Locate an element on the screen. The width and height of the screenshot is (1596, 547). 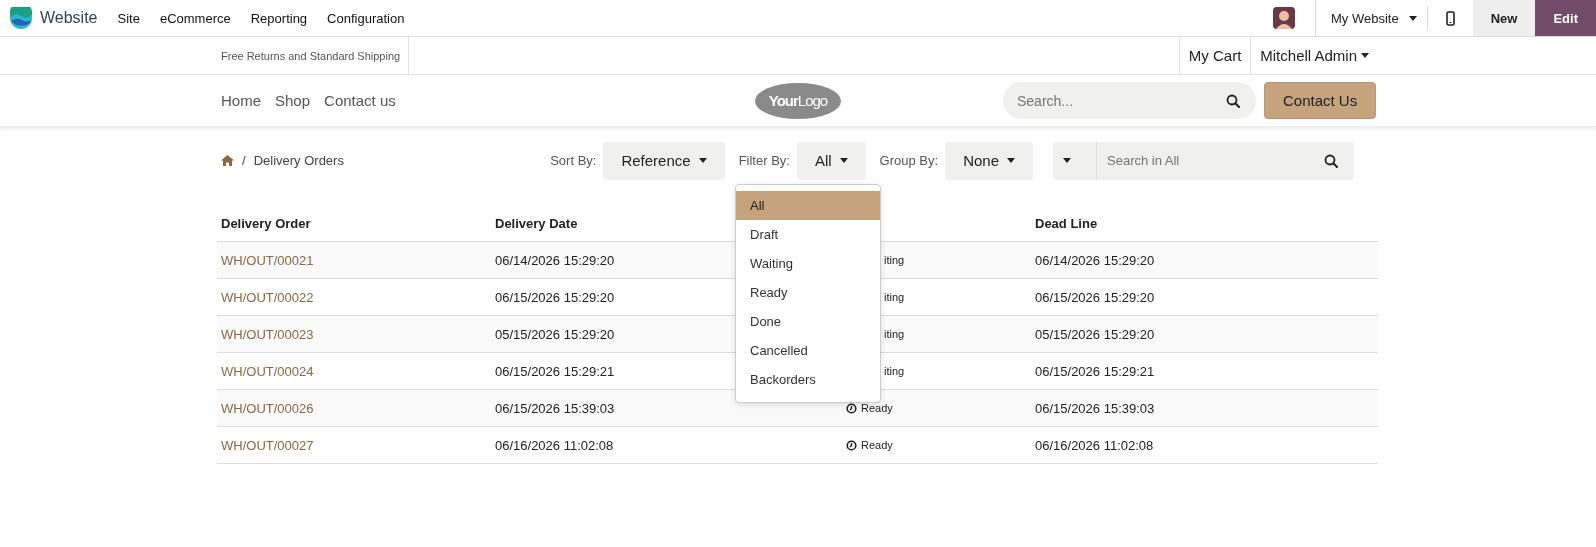
nav-link: Contact us is located at coordinates (360, 100).